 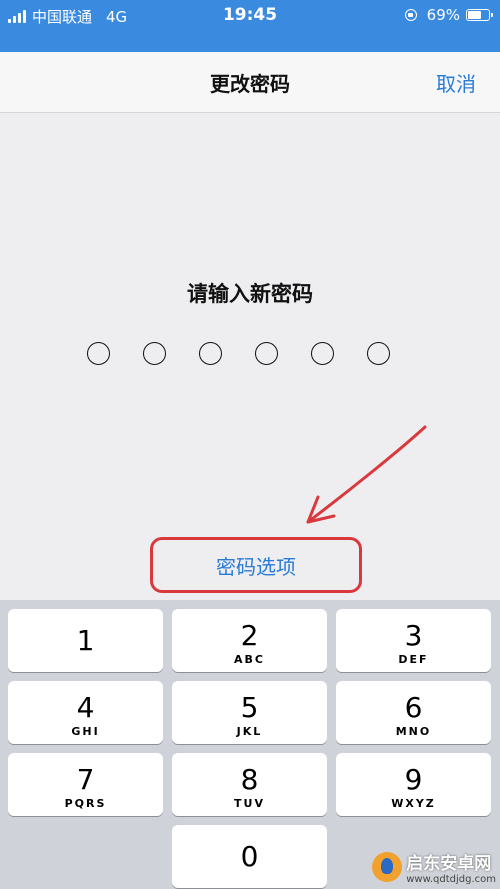 I want to click on key-5: 5 JKL, so click(x=249, y=712).